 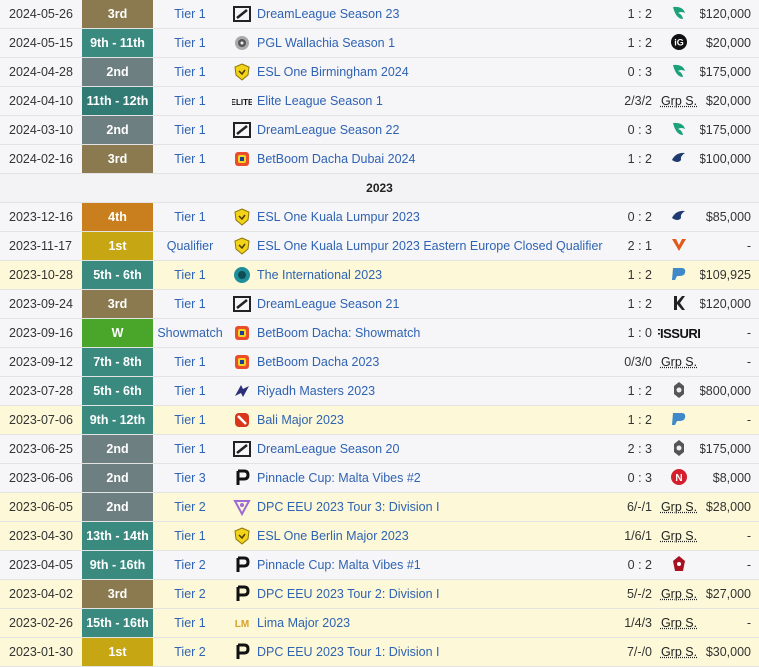 What do you see at coordinates (117, 623) in the screenshot?
I see `placement-badge: 15th - 16th` at bounding box center [117, 623].